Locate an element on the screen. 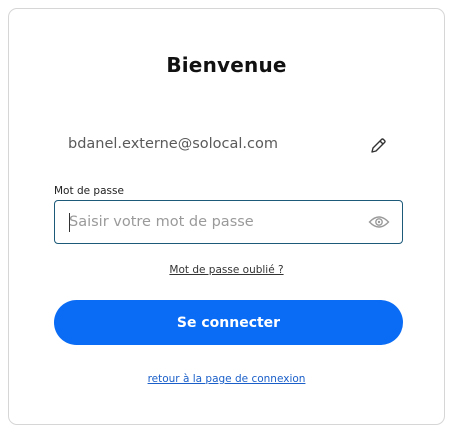 This screenshot has width=453, height=433. forgot-password-link: Mot de passe oublié ? is located at coordinates (226, 270).